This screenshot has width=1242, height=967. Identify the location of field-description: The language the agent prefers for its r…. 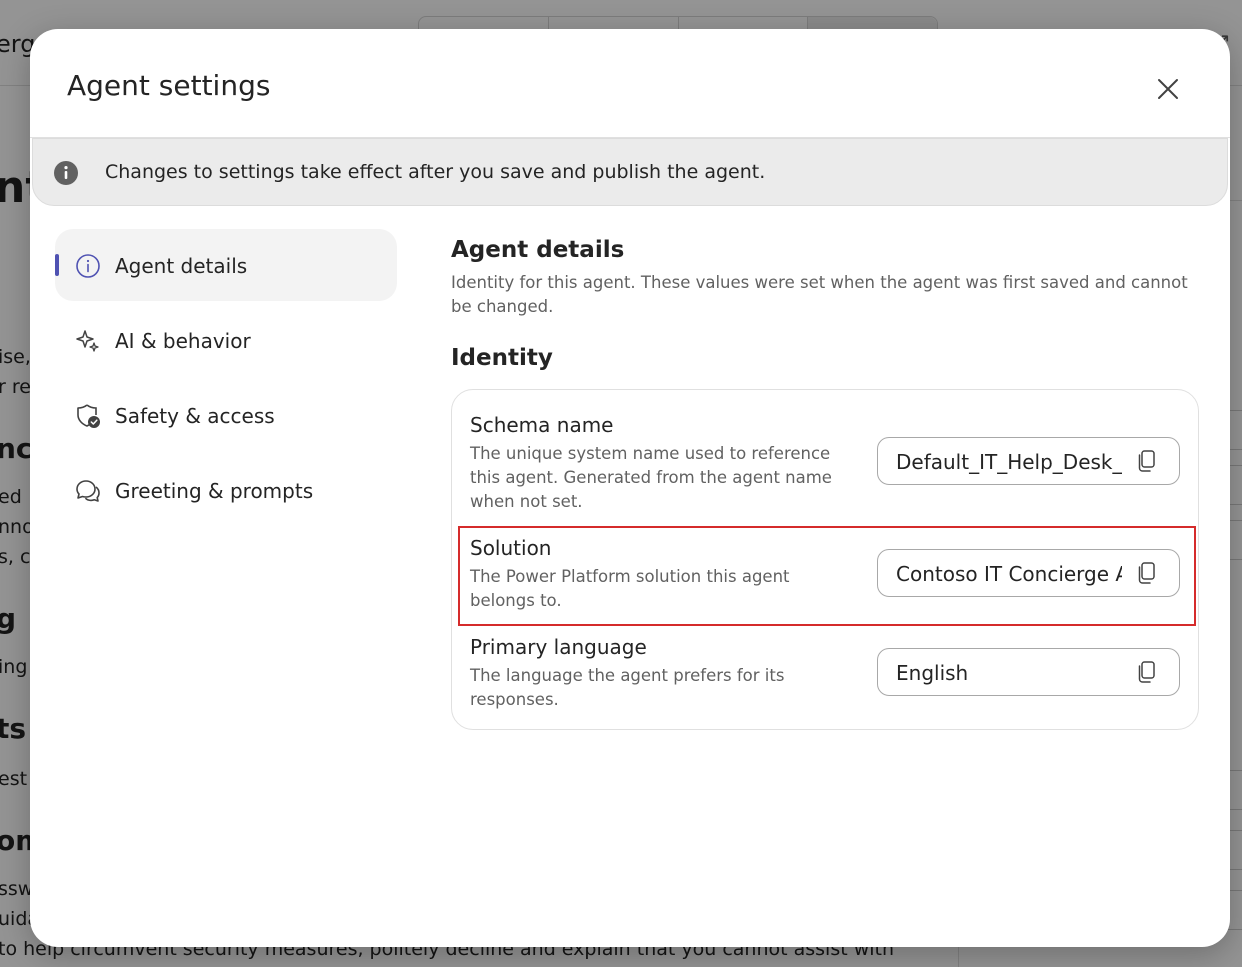
(627, 687).